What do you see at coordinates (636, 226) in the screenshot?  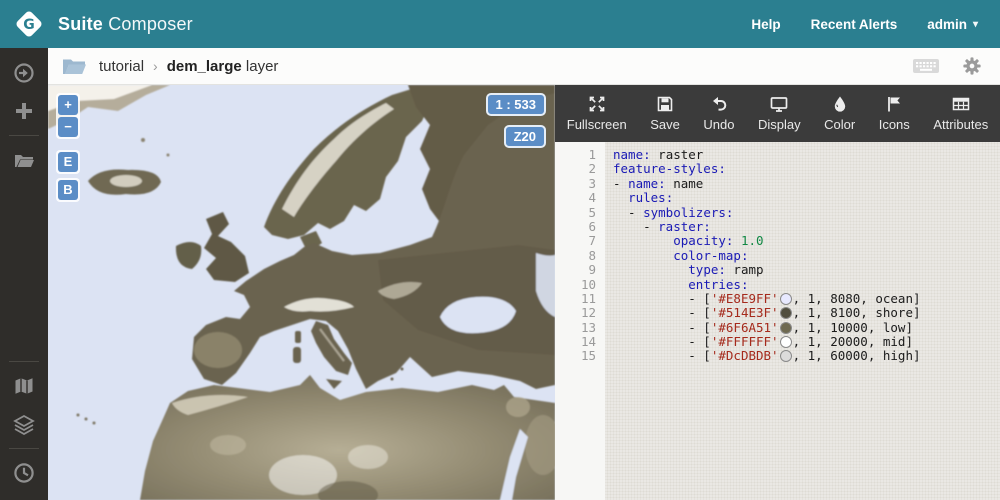 I see `code-token: -` at bounding box center [636, 226].